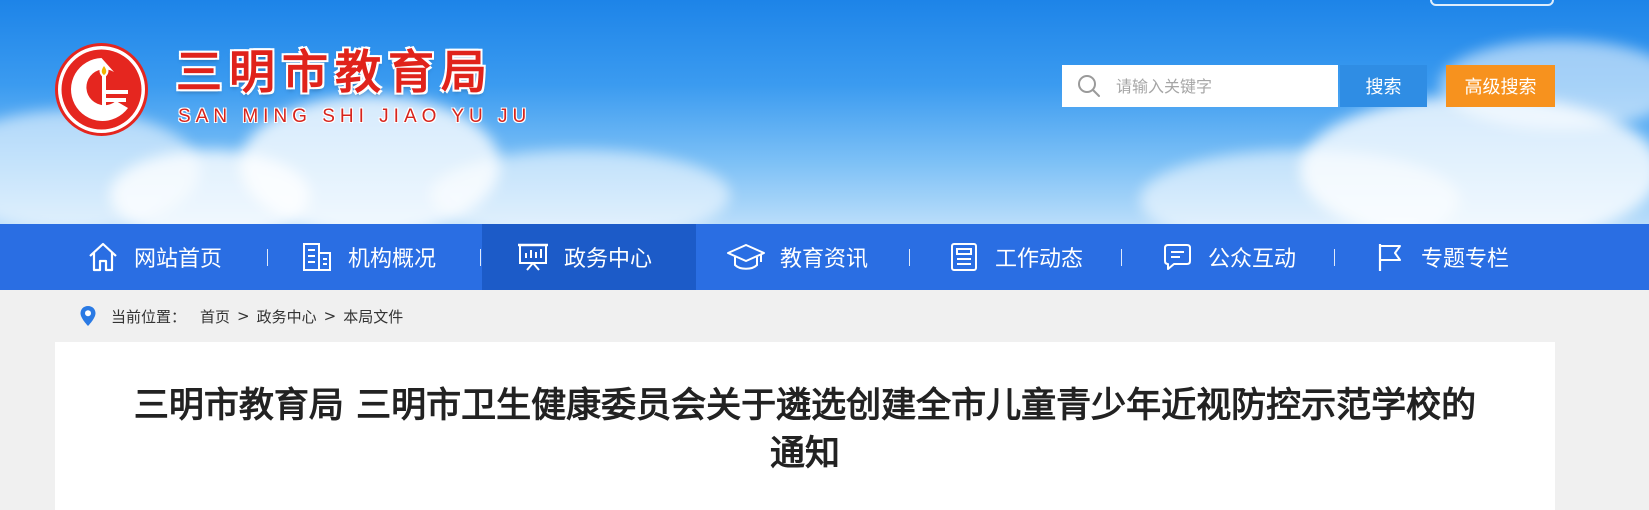  Describe the element at coordinates (1383, 86) in the screenshot. I see `search-button: 搜索` at that location.